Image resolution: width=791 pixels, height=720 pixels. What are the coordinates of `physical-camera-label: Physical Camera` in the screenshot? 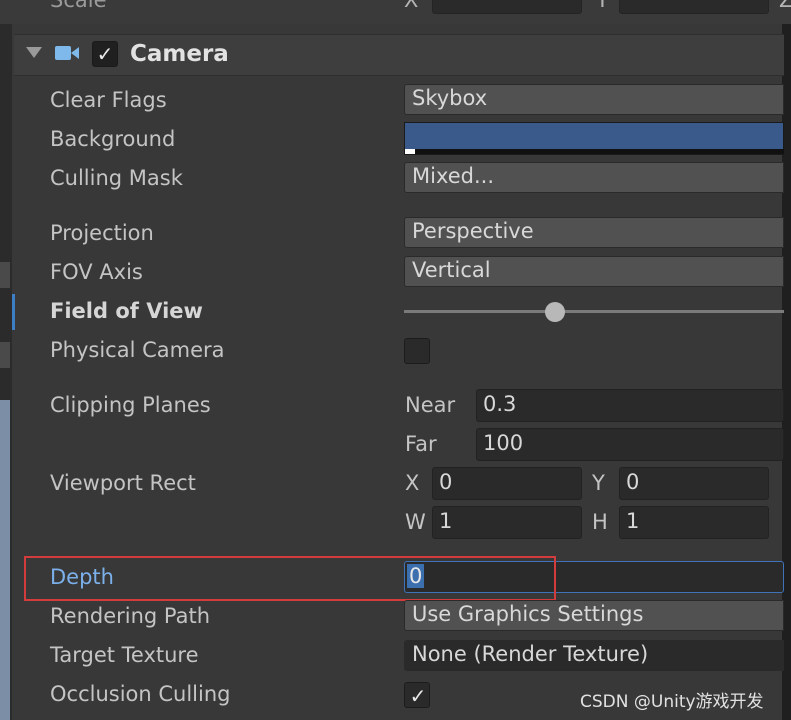 It's located at (137, 350).